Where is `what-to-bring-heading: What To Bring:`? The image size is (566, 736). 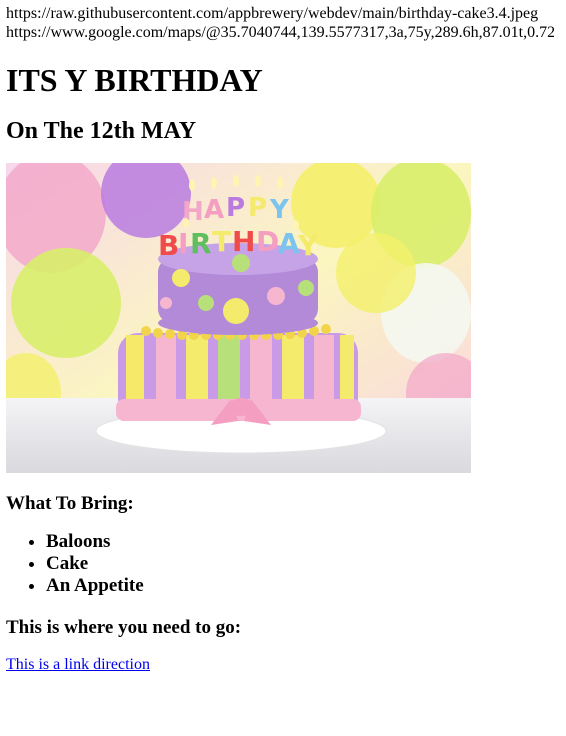
what-to-bring-heading: What To Bring: is located at coordinates (70, 503).